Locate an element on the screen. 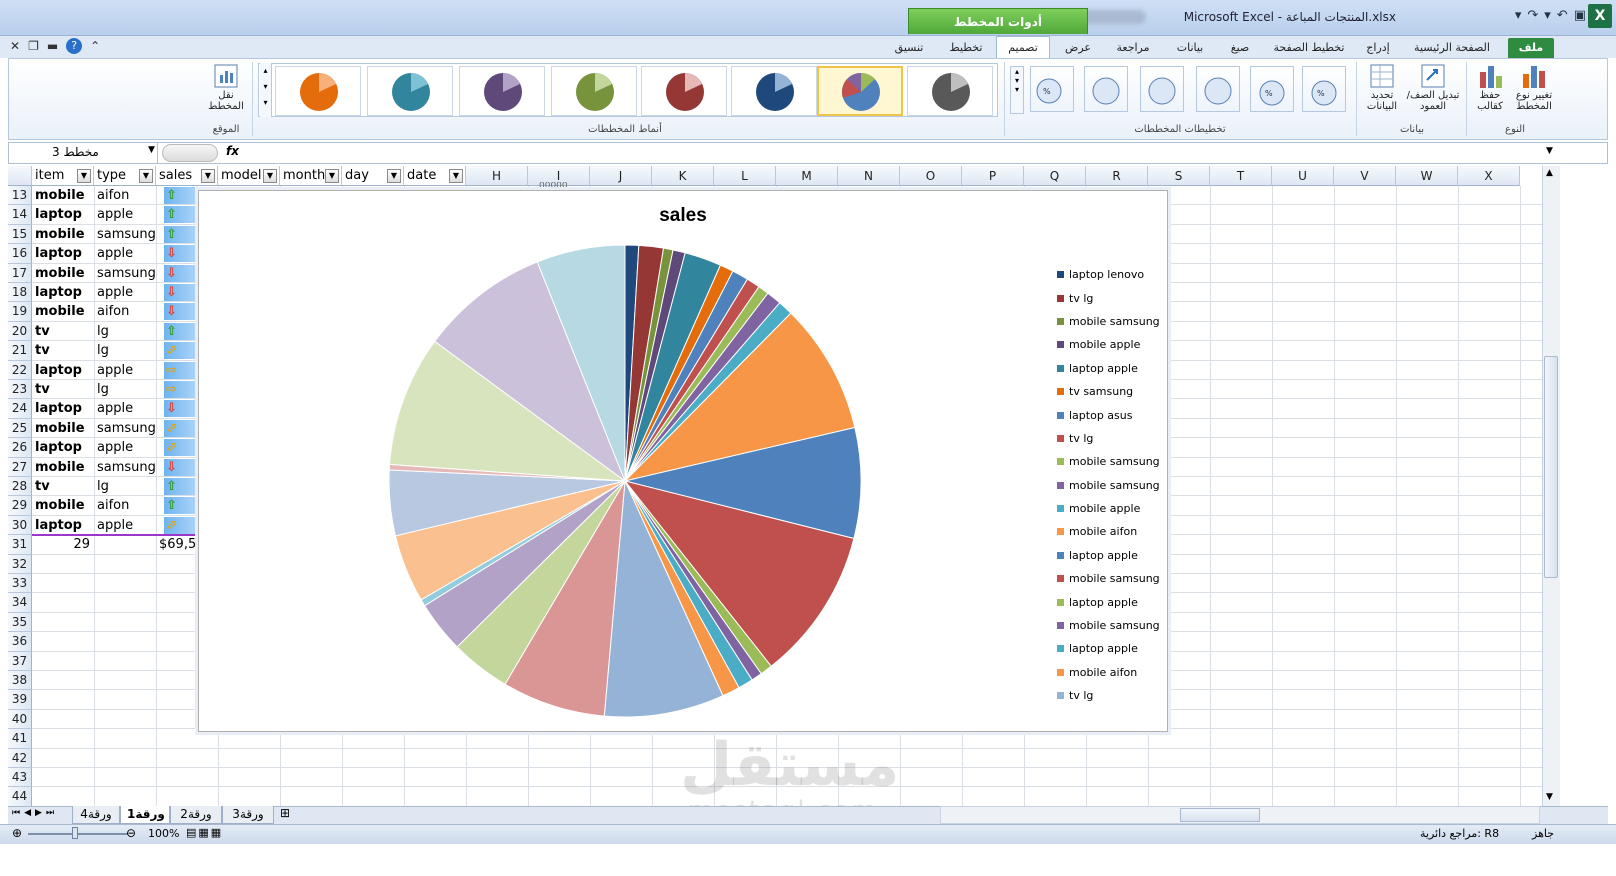 This screenshot has height=876, width=1616. row-header: 35 is located at coordinates (20, 622).